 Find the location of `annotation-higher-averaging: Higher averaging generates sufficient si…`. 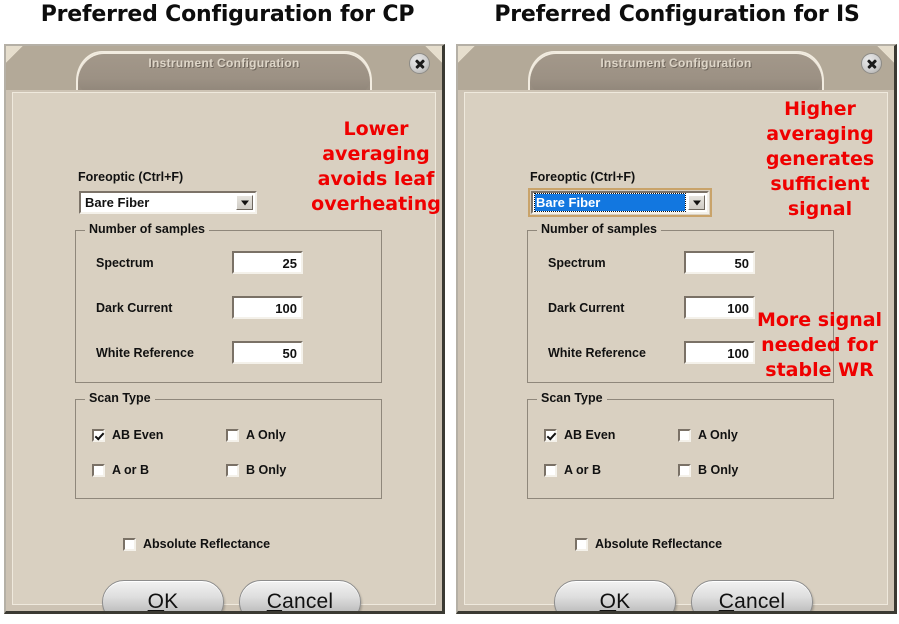

annotation-higher-averaging: Higher averaging generates sufficient si… is located at coordinates (820, 159).